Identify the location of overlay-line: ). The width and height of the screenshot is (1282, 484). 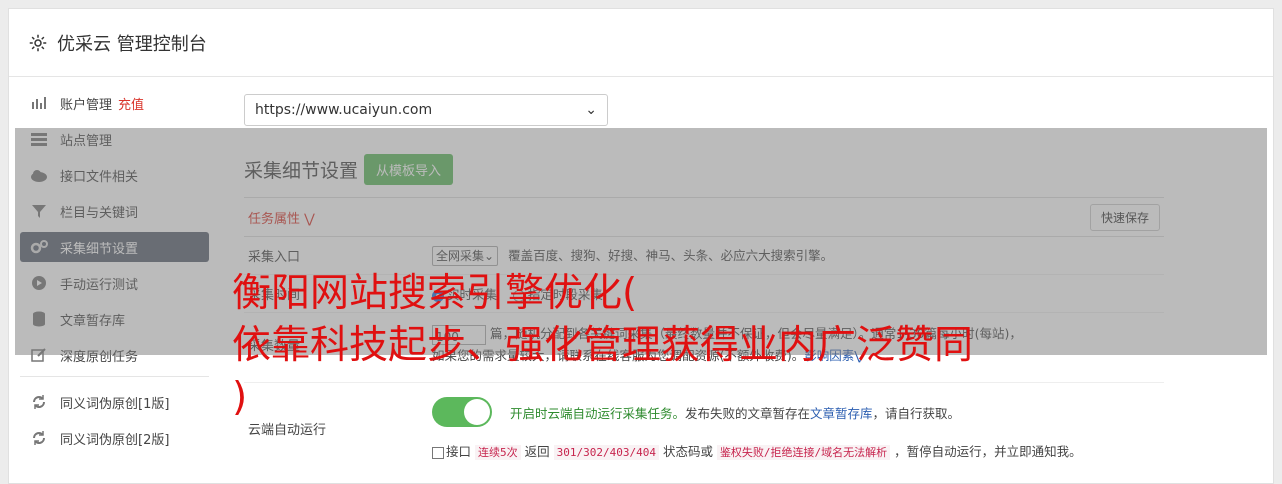
(240, 397).